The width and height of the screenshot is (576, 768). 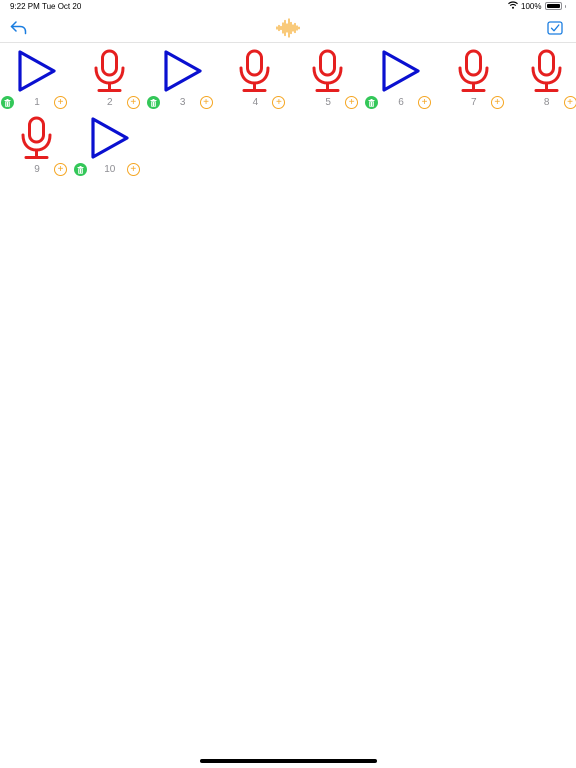 What do you see at coordinates (37, 169) in the screenshot?
I see `track-number: 9` at bounding box center [37, 169].